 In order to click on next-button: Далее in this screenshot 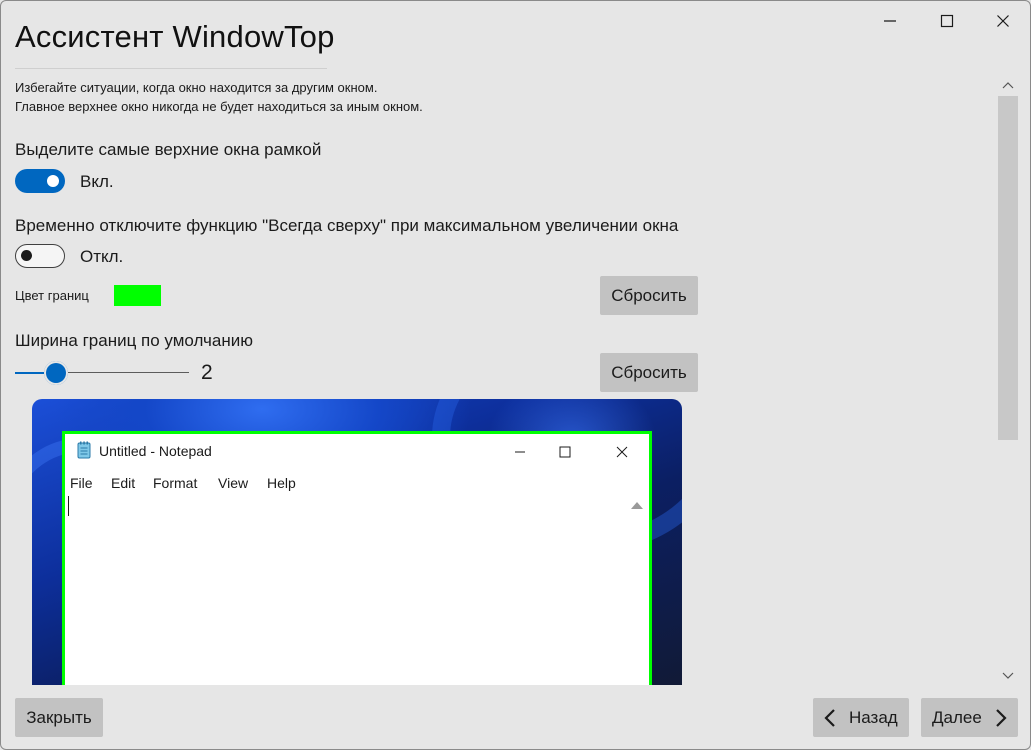, I will do `click(969, 717)`.